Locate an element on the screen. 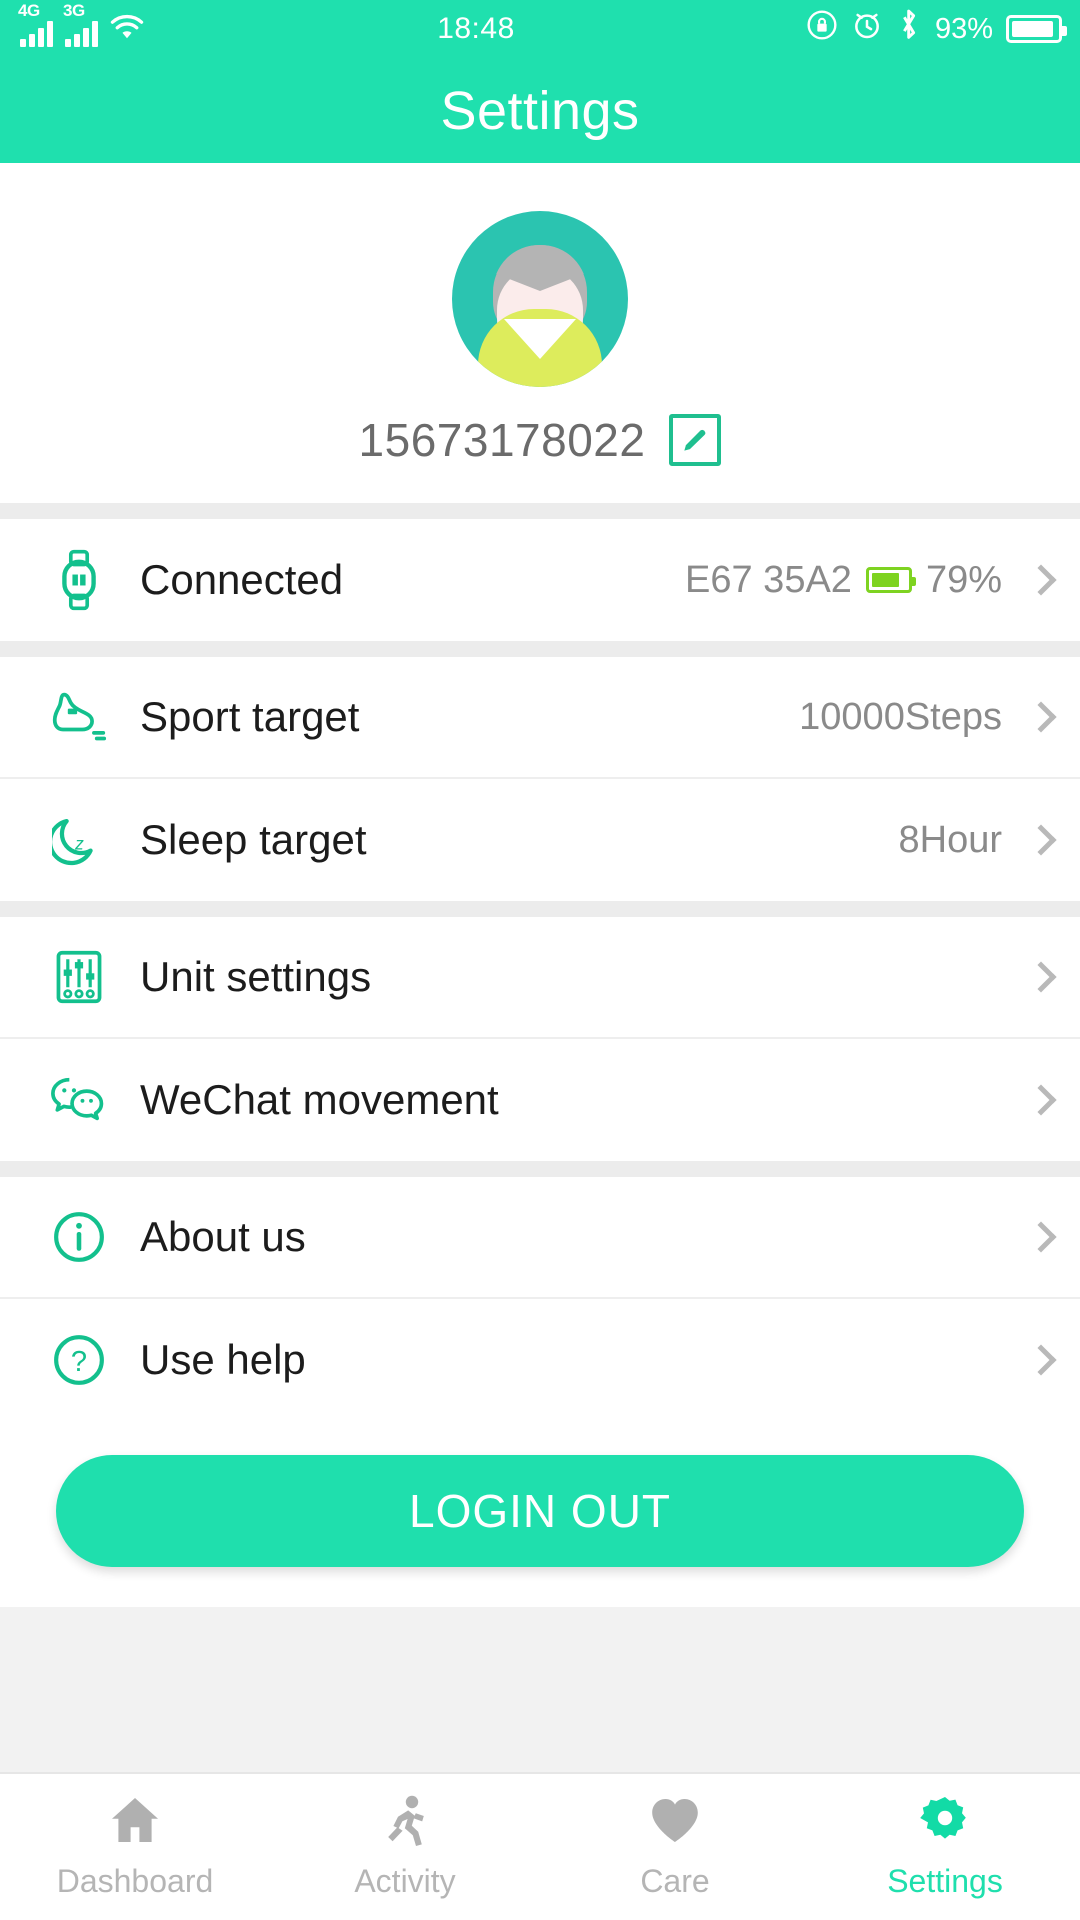  signal-3g-icon: 3G is located at coordinates (80, 24).